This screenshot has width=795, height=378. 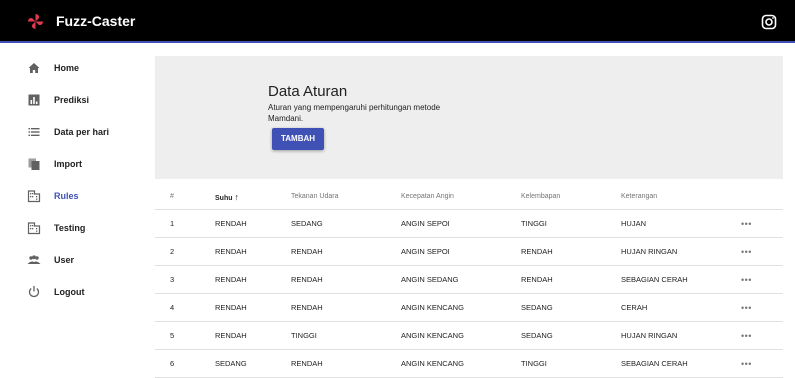 What do you see at coordinates (34, 68) in the screenshot?
I see `home-icon` at bounding box center [34, 68].